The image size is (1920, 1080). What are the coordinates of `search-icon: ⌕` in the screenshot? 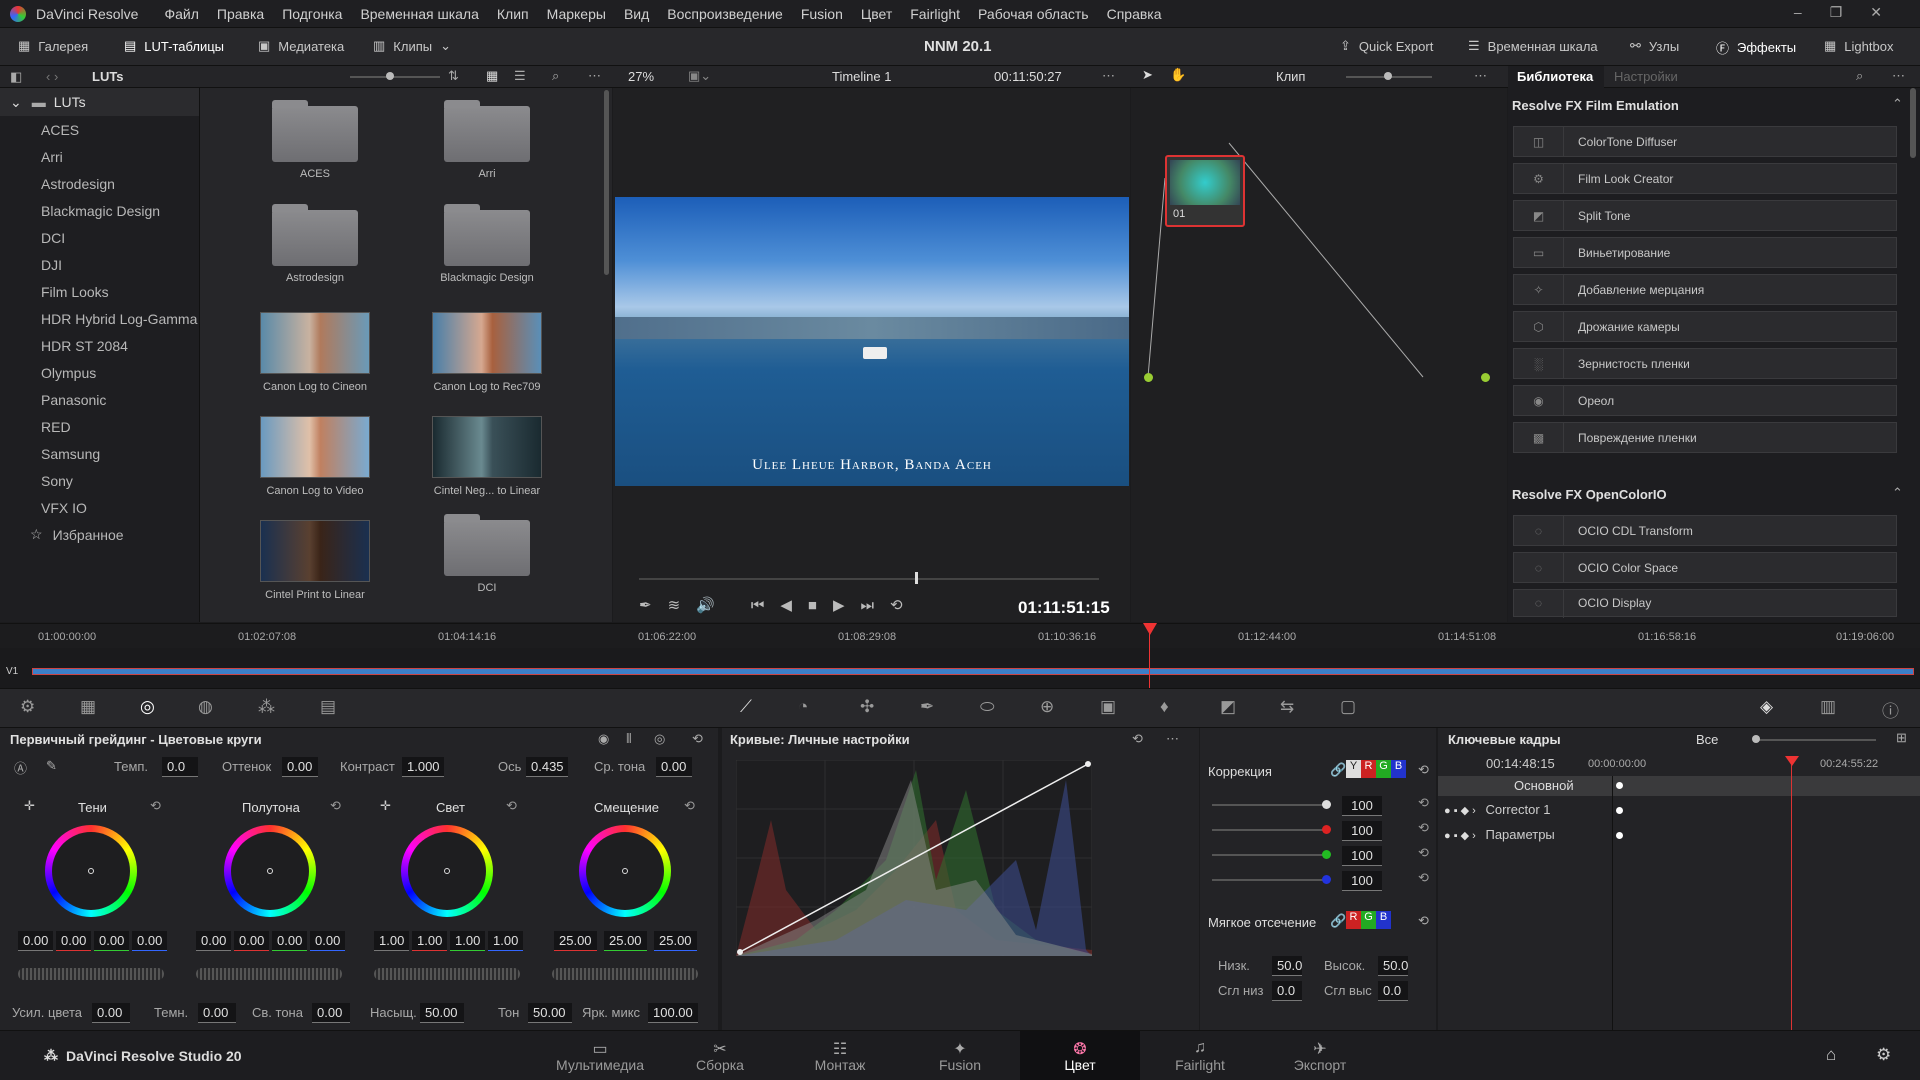 It's located at (555, 76).